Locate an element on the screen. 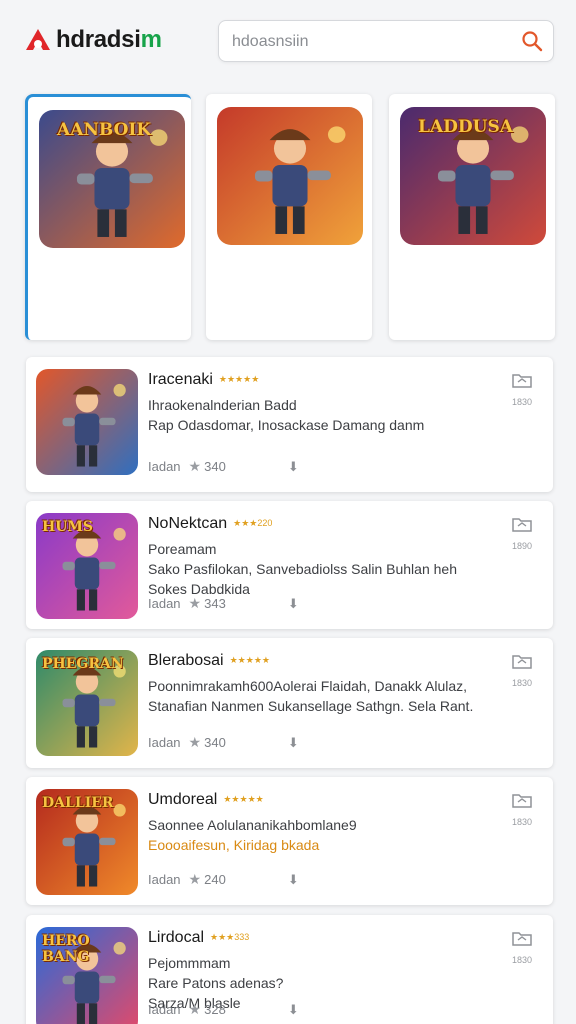  game-meta-row: Iadan ★ 328 ⬇ is located at coordinates (223, 1009).